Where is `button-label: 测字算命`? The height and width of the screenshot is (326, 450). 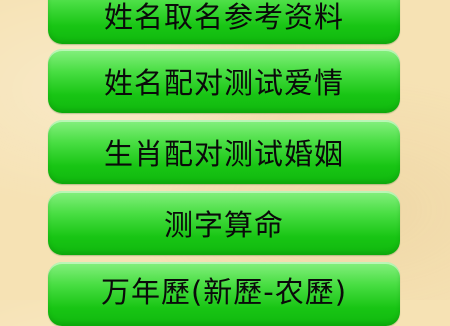
button-label: 测字算命 is located at coordinates (223, 225).